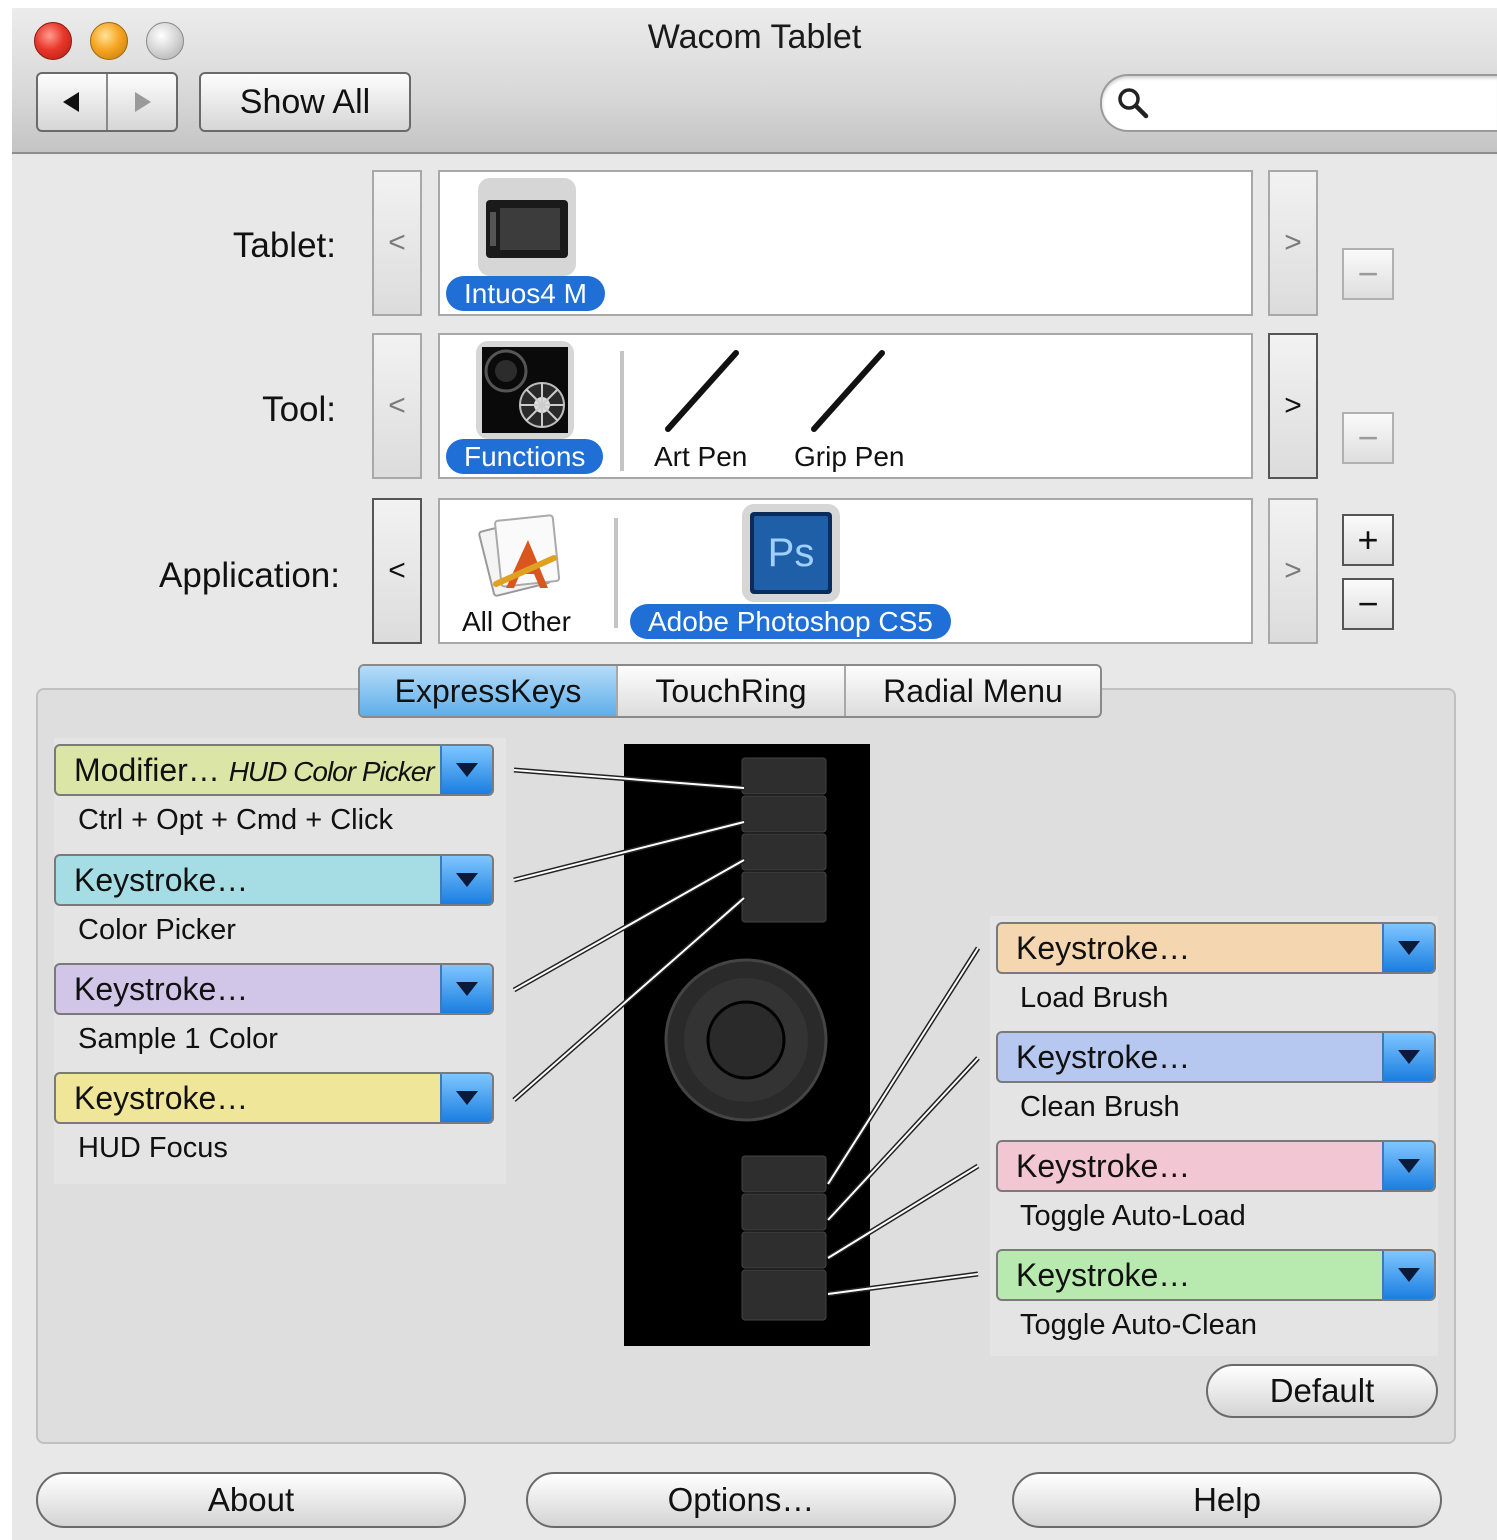 Image resolution: width=1497 pixels, height=1540 pixels. I want to click on expresskey-3-function: Sample 1 Color, so click(178, 1039).